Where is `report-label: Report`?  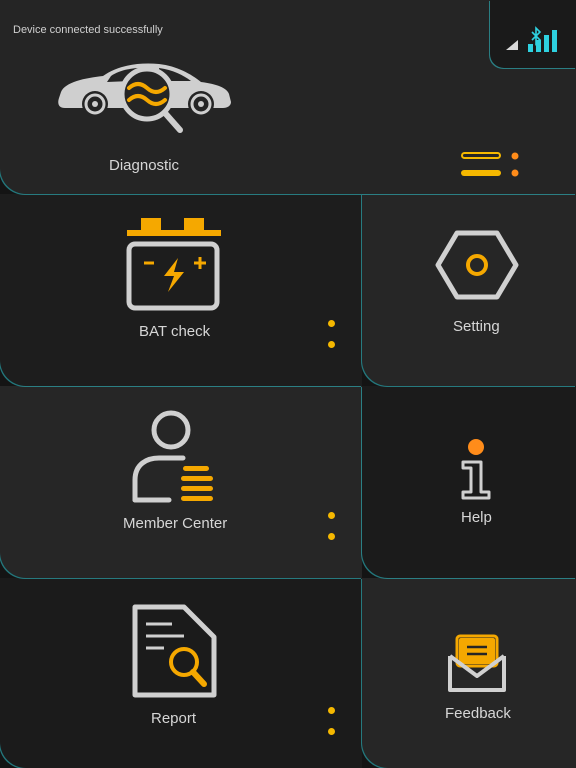 report-label: Report is located at coordinates (174, 718).